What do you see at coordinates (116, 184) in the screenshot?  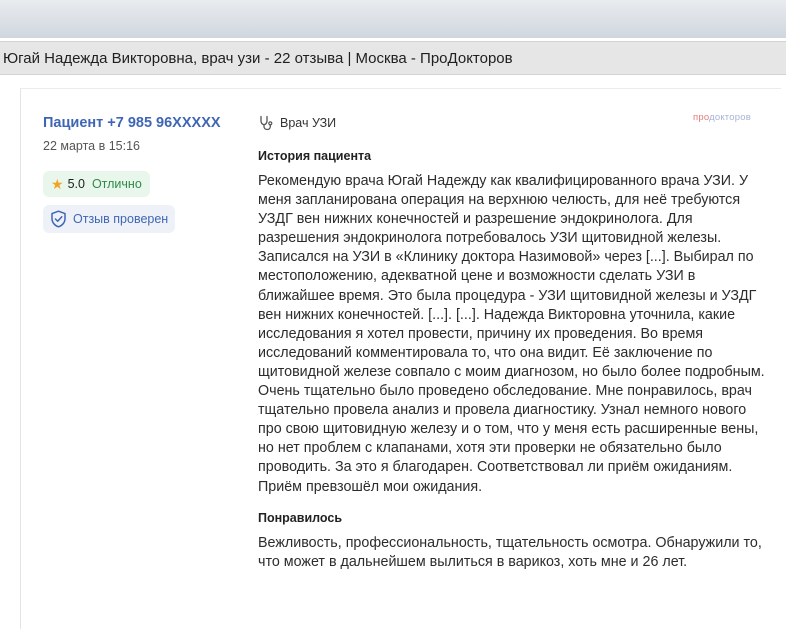 I see `rating-label: Отлично` at bounding box center [116, 184].